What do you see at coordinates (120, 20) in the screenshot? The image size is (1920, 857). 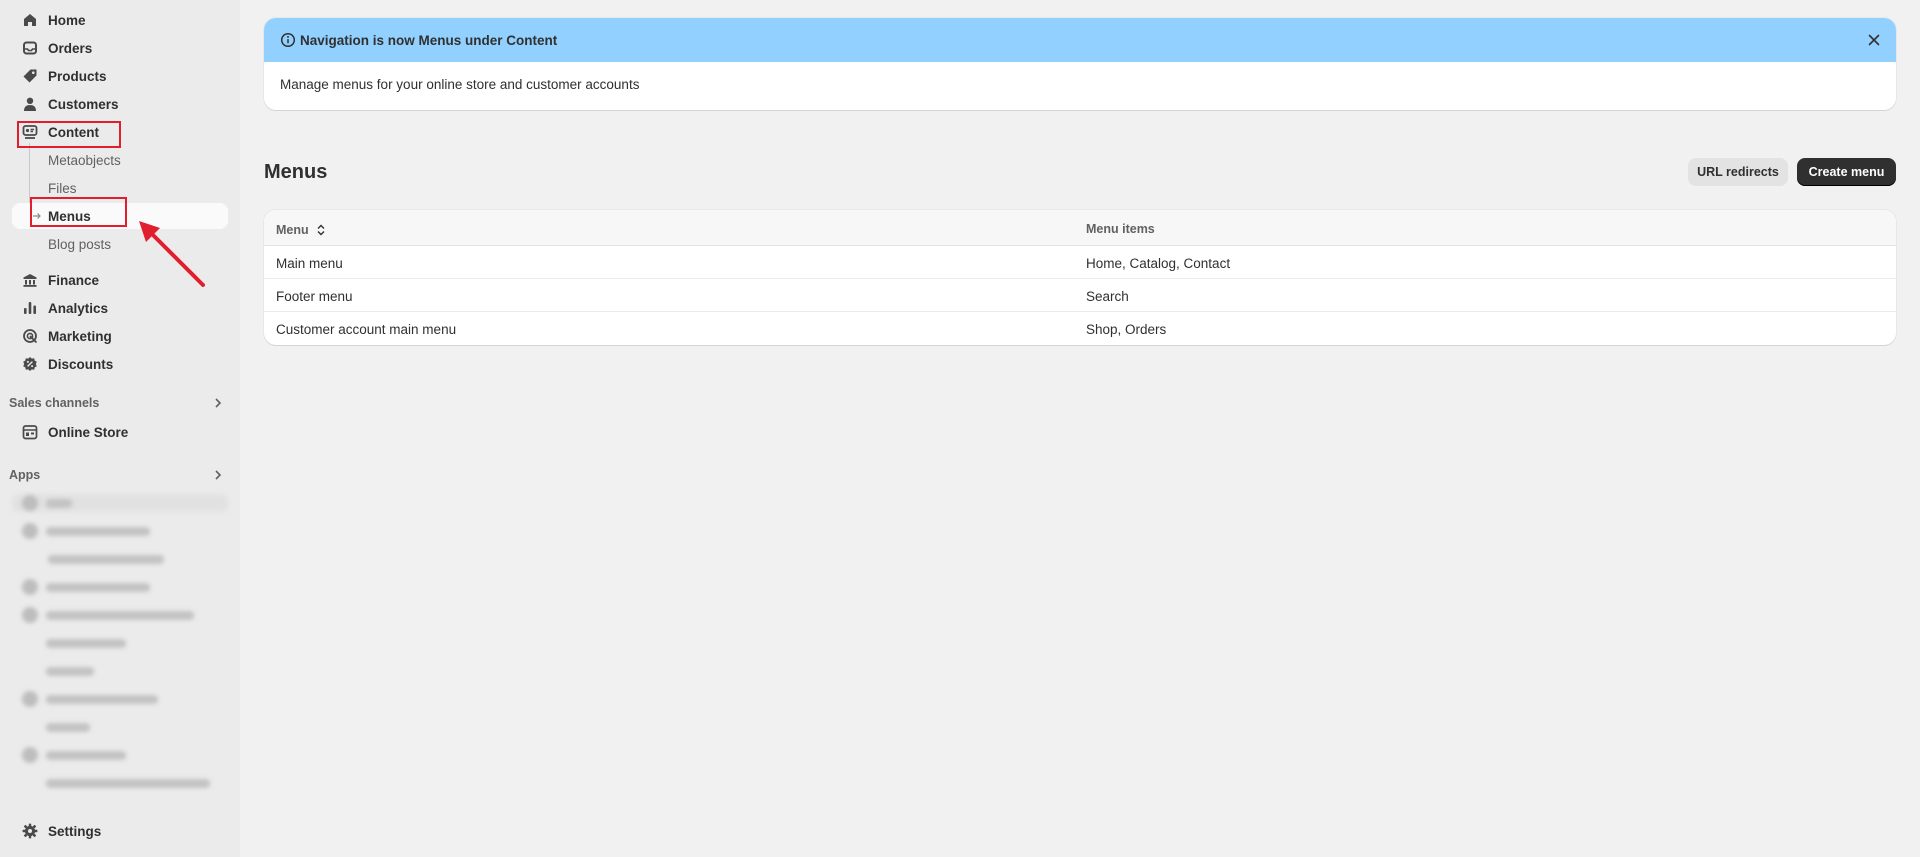 I see `sidebar-item-home: Home` at bounding box center [120, 20].